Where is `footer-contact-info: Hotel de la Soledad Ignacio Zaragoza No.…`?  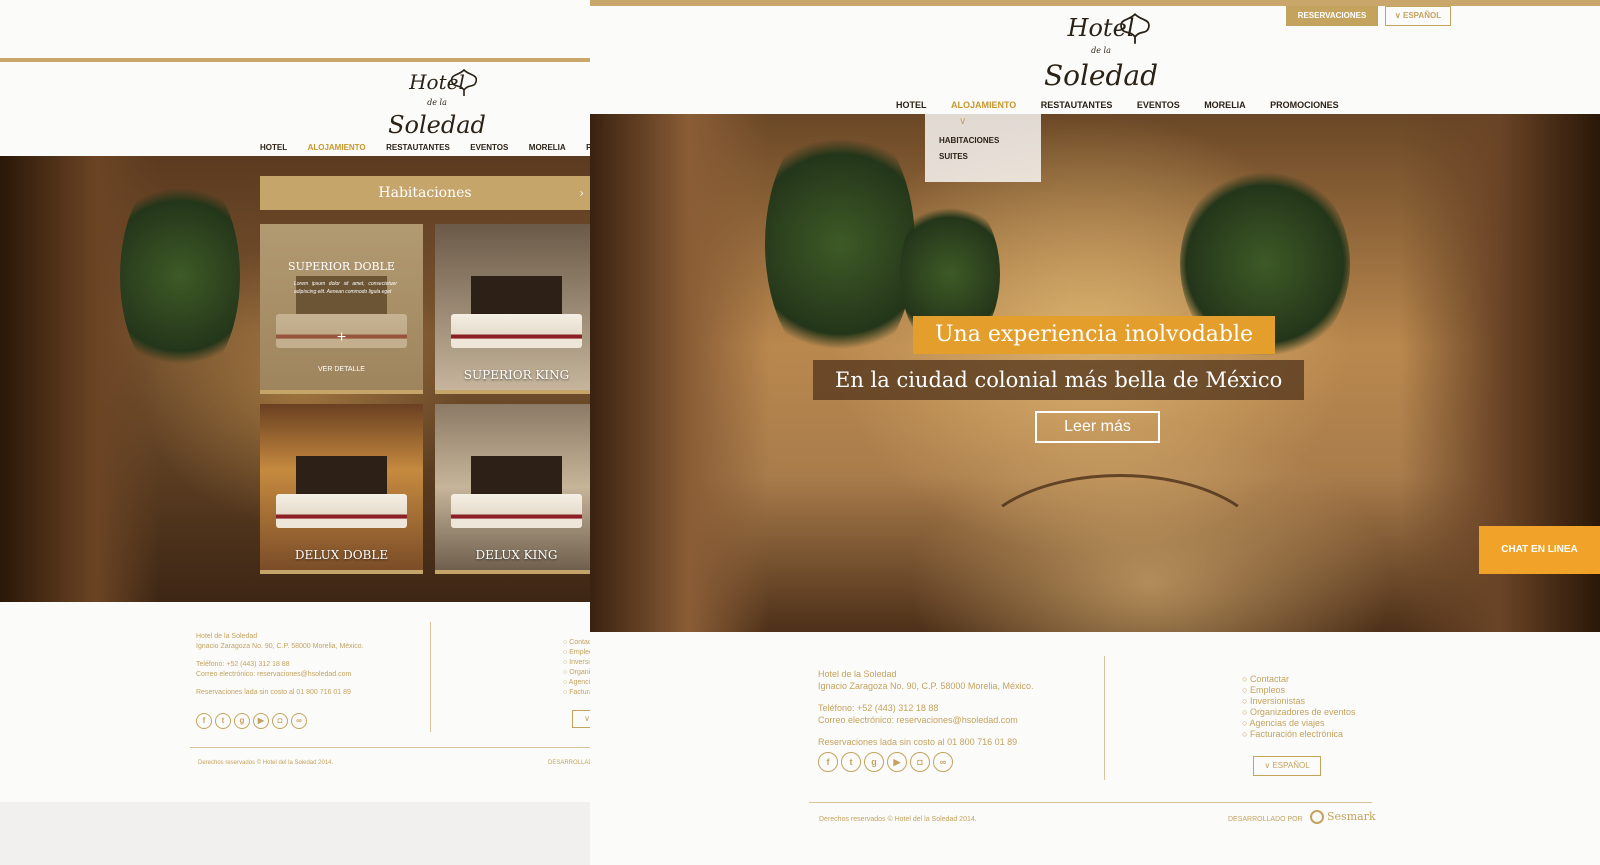
footer-contact-info: Hotel de la Soledad Ignacio Zaragoza No.… is located at coordinates (925, 708).